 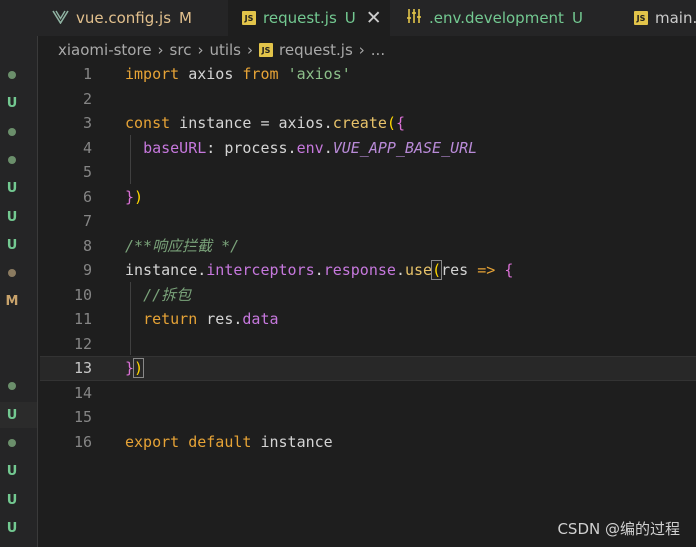 I want to click on tab-status-badge: U, so click(x=577, y=18).